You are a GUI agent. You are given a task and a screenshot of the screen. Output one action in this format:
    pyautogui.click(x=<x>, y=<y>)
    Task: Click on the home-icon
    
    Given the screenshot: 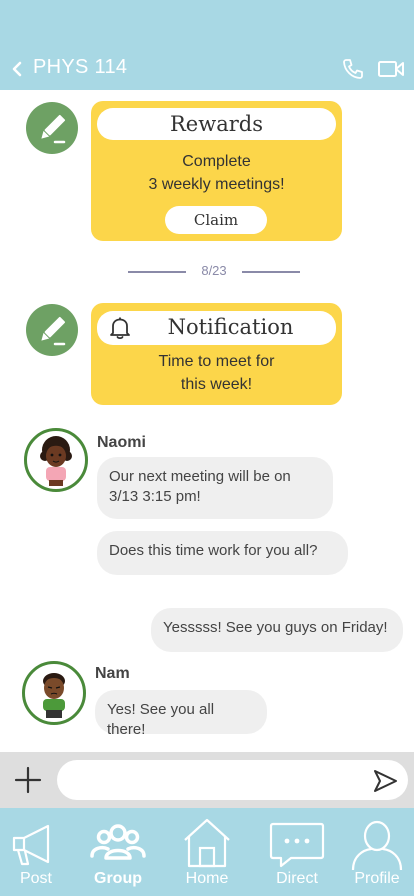 What is the action you would take?
    pyautogui.click(x=207, y=843)
    